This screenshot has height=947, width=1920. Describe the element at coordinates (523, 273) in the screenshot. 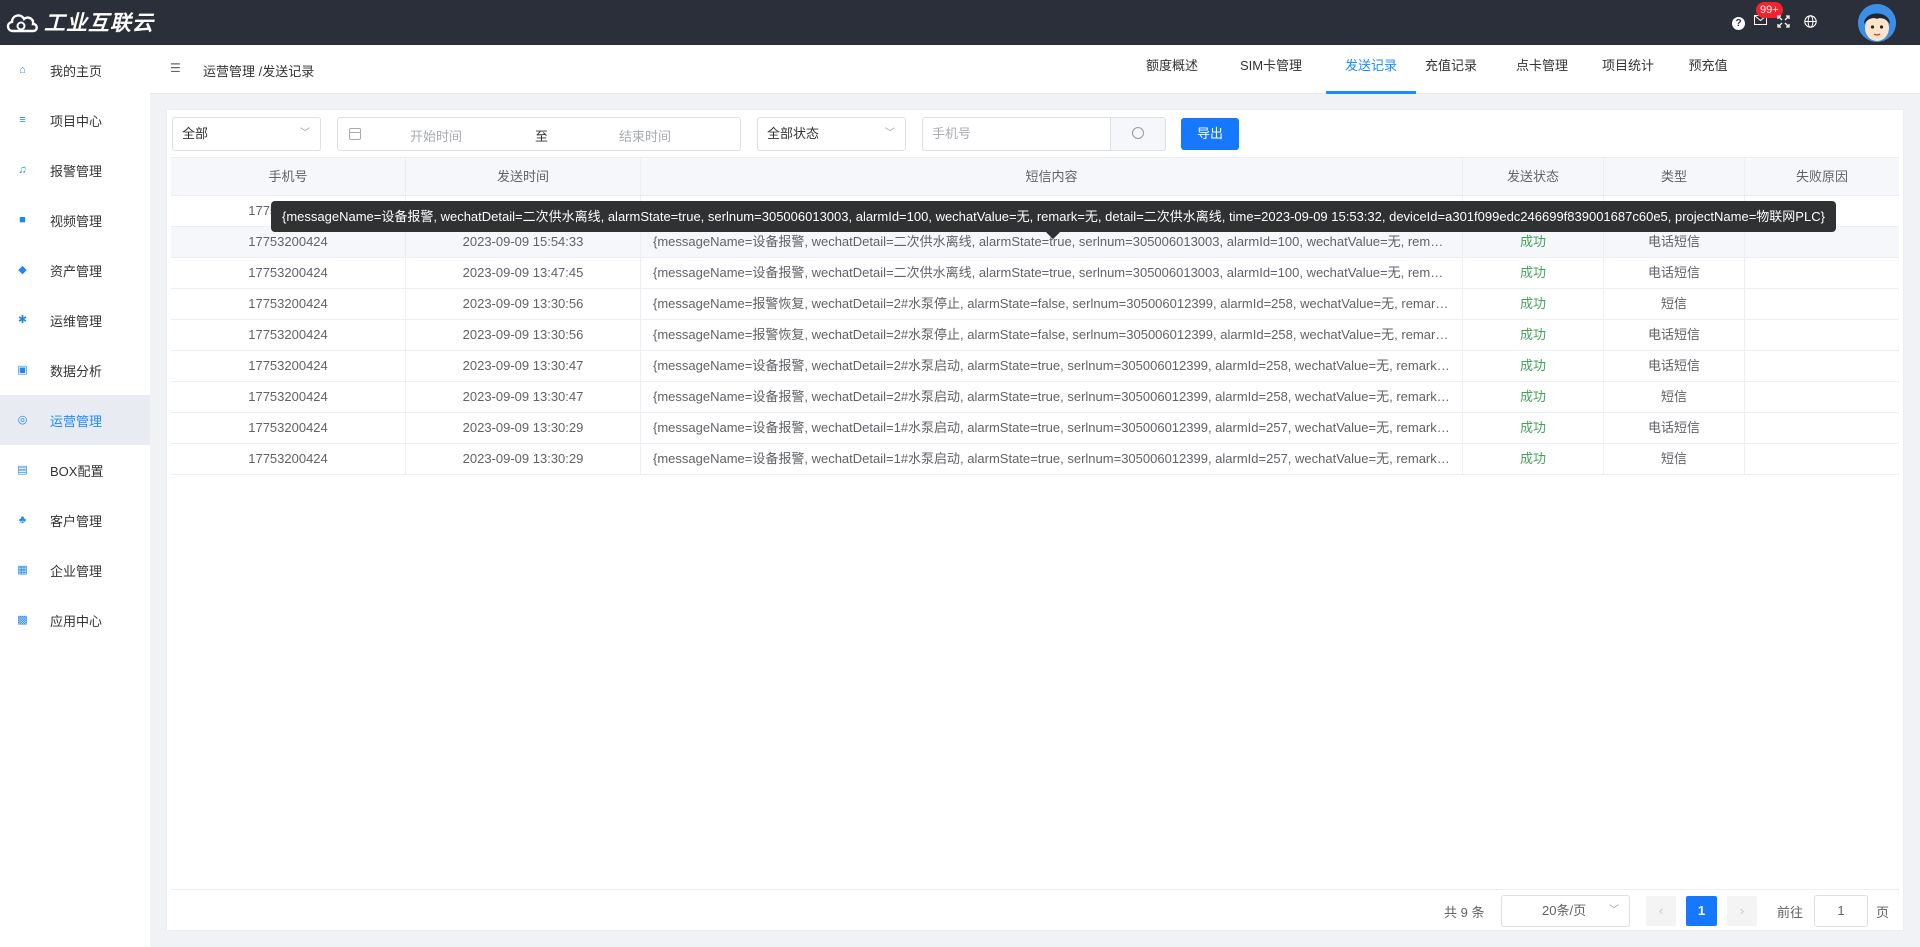

I see `cell-time: 2023-09-09 13:47:45` at that location.